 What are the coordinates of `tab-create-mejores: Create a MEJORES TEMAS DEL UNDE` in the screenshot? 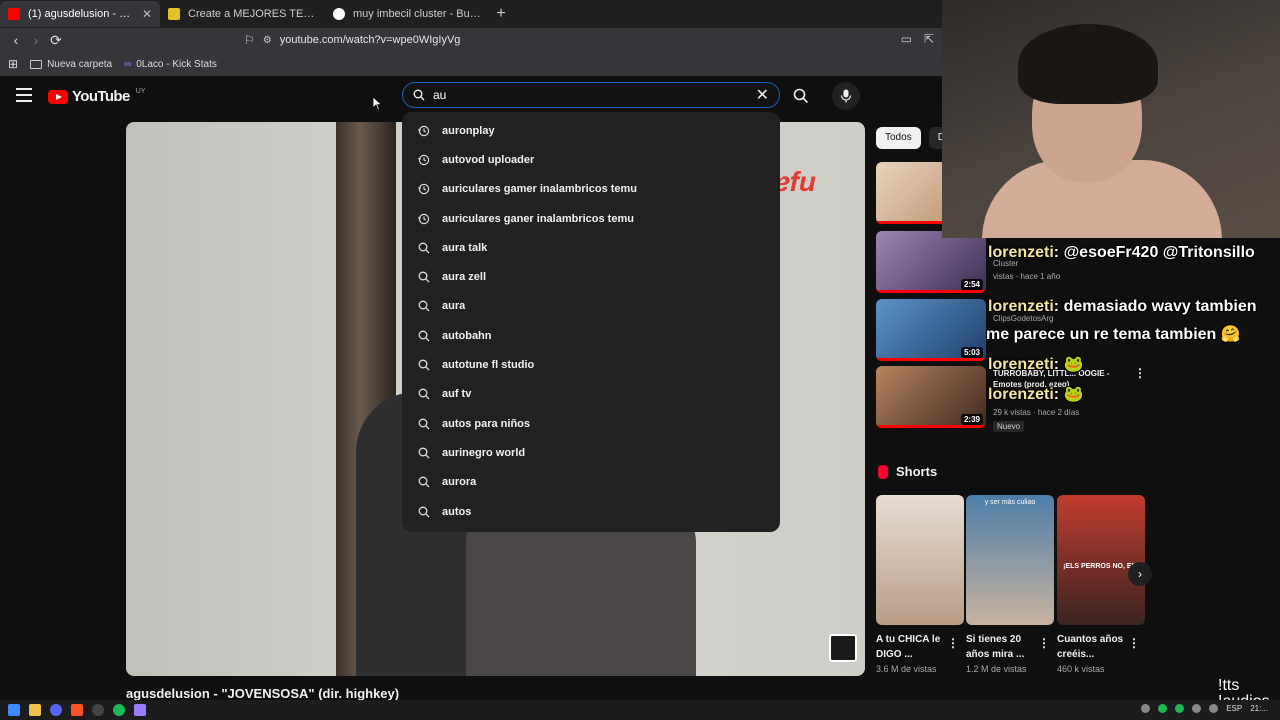 It's located at (242, 14).